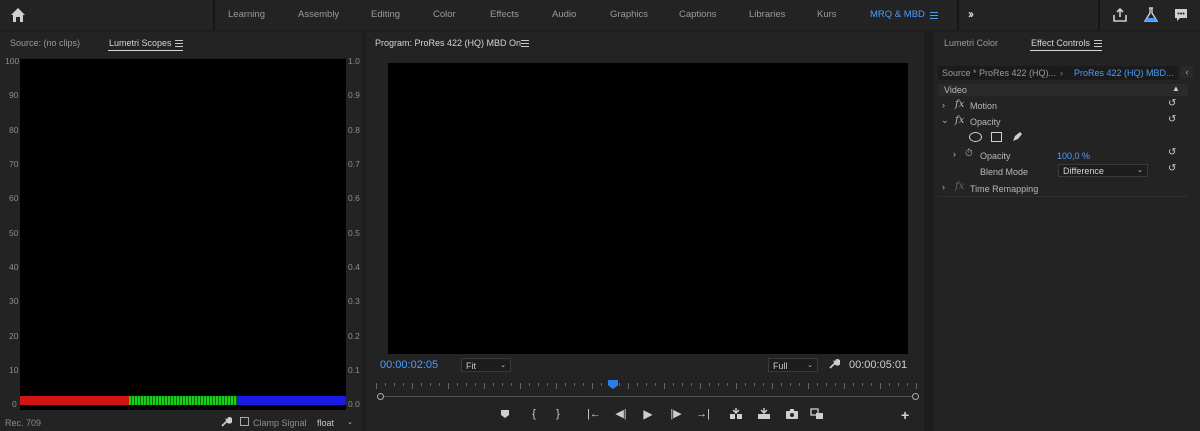 This screenshot has height=431, width=1200. Describe the element at coordinates (648, 396) in the screenshot. I see `zoom-scrollbar` at that location.